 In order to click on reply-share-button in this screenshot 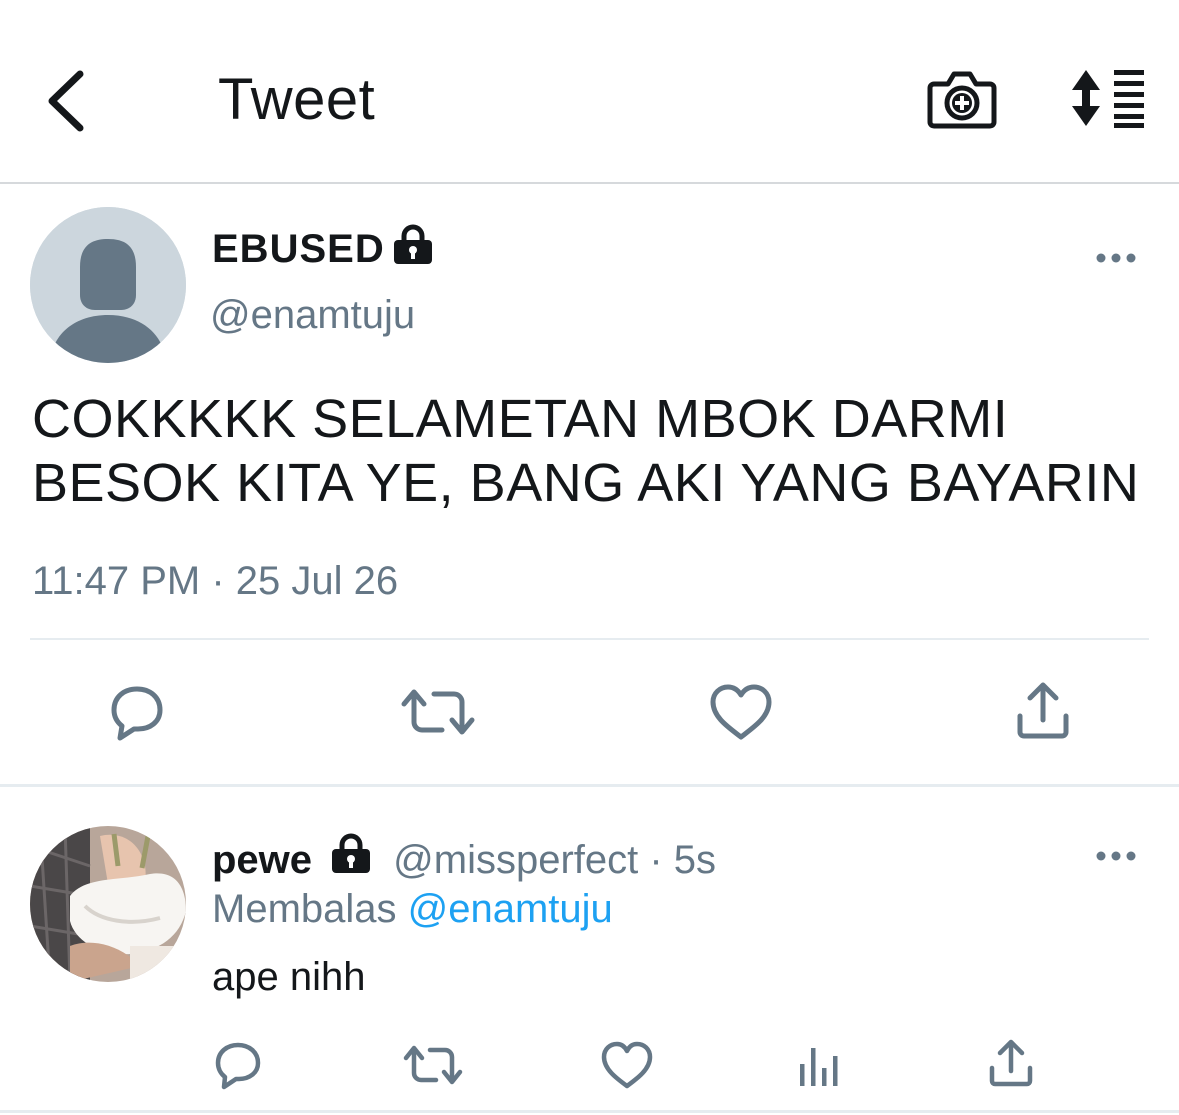, I will do `click(1011, 1064)`.